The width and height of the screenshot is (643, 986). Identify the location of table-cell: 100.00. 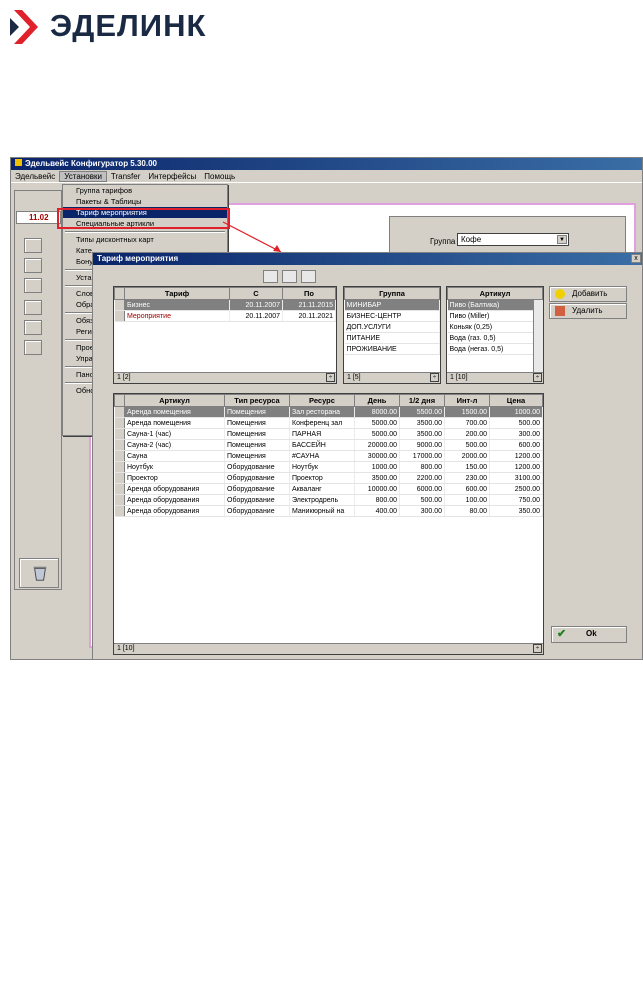
(467, 500).